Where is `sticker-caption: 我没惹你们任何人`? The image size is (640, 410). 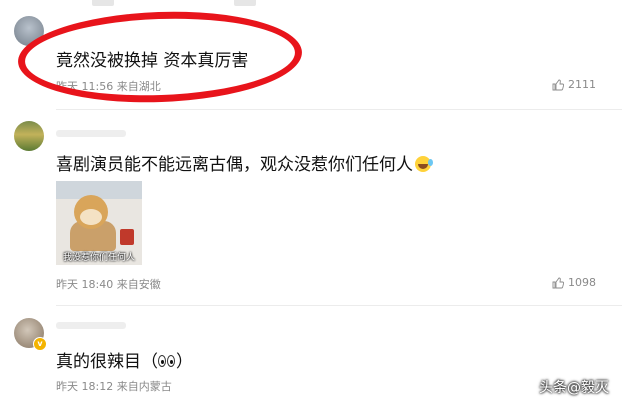
sticker-caption: 我没惹你们任何人 is located at coordinates (98, 258).